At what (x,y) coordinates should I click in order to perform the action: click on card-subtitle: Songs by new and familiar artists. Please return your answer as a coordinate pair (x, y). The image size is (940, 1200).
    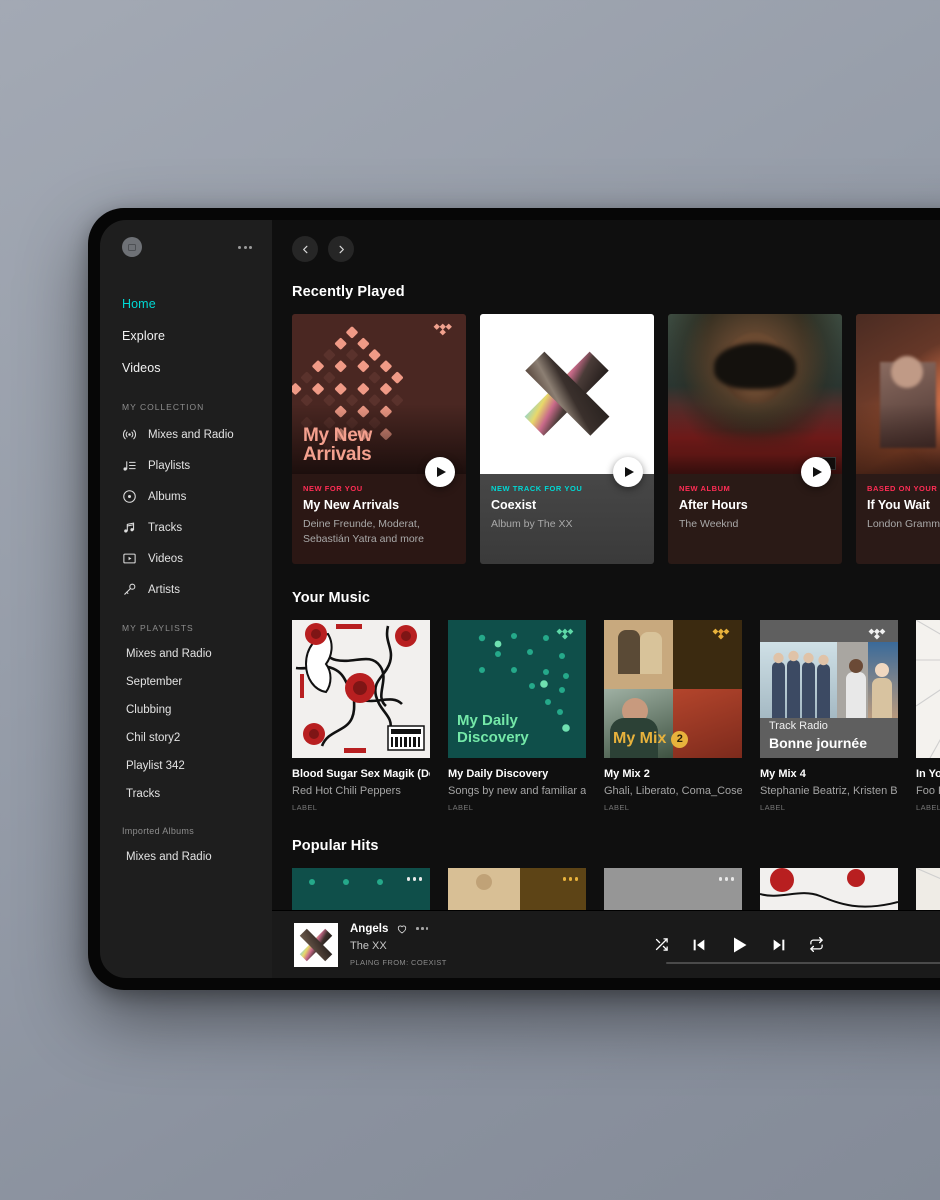
    Looking at the image, I should click on (517, 791).